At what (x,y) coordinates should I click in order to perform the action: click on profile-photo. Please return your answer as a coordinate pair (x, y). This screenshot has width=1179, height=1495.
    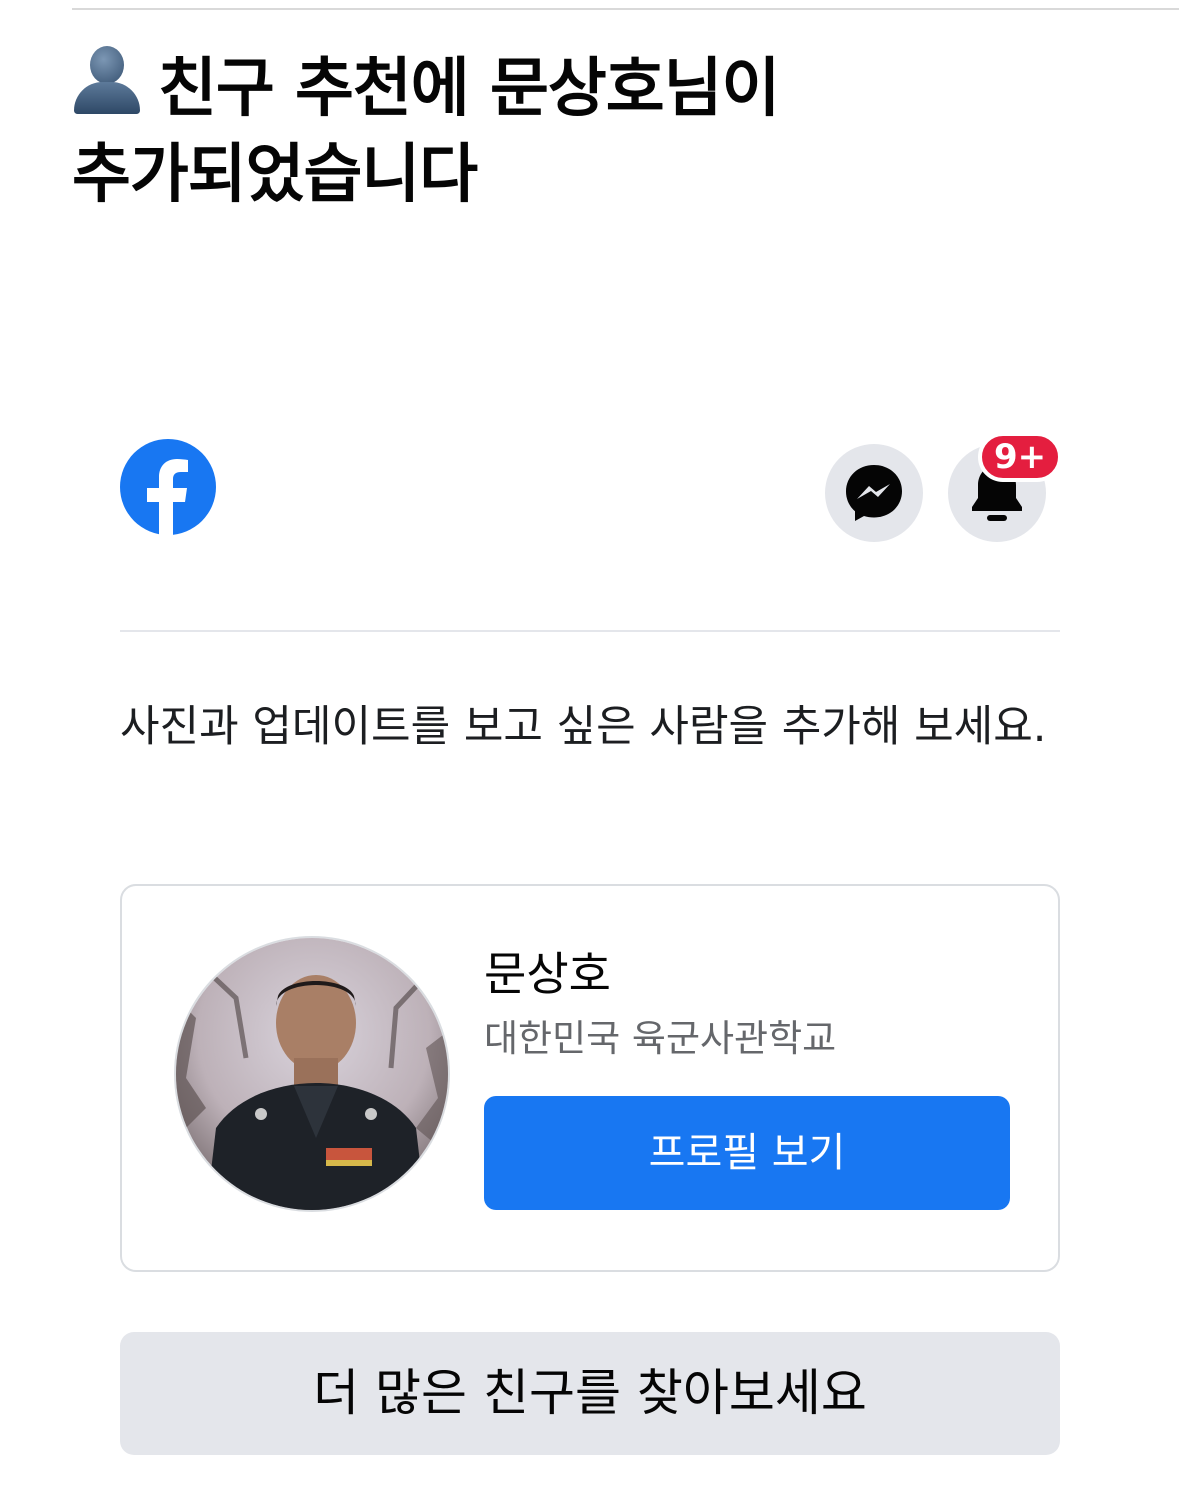
    Looking at the image, I should click on (312, 1074).